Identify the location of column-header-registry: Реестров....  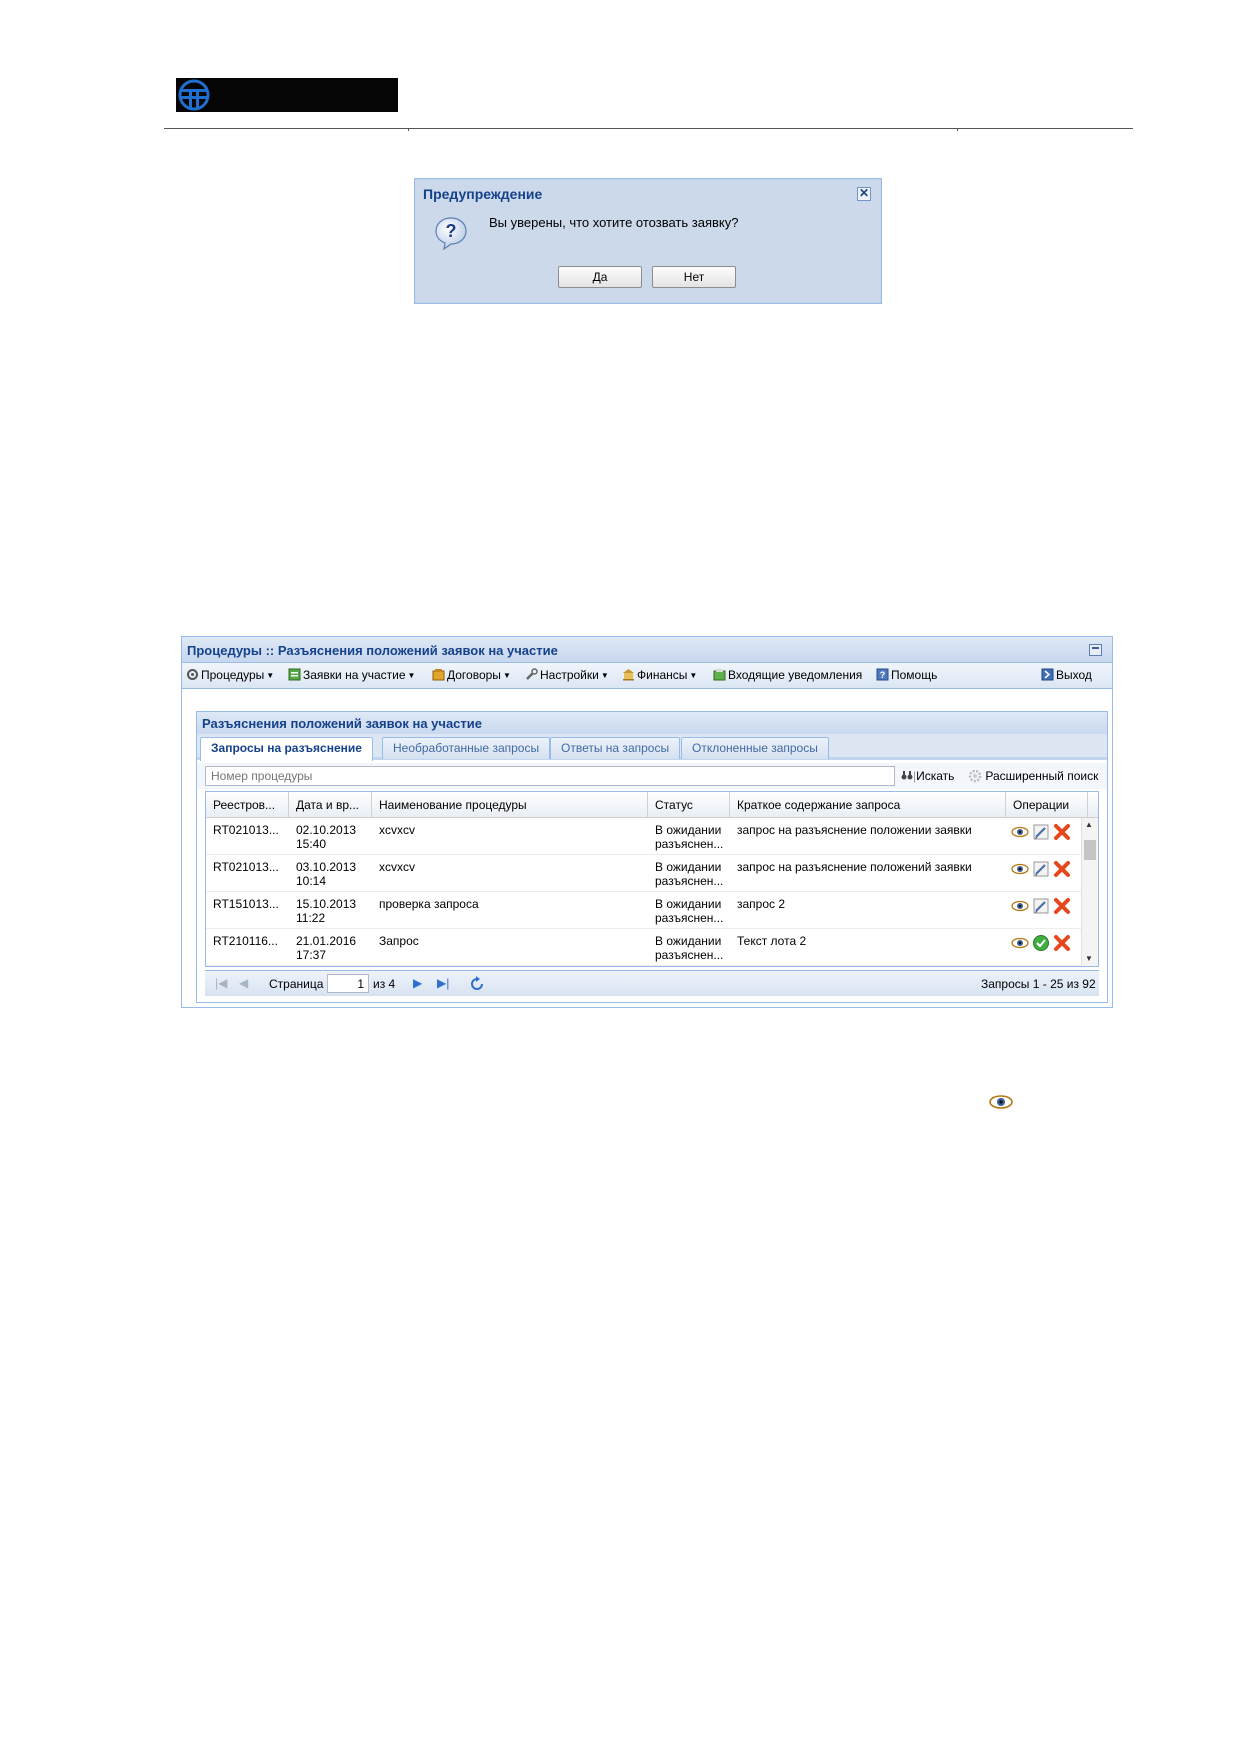
(247, 804).